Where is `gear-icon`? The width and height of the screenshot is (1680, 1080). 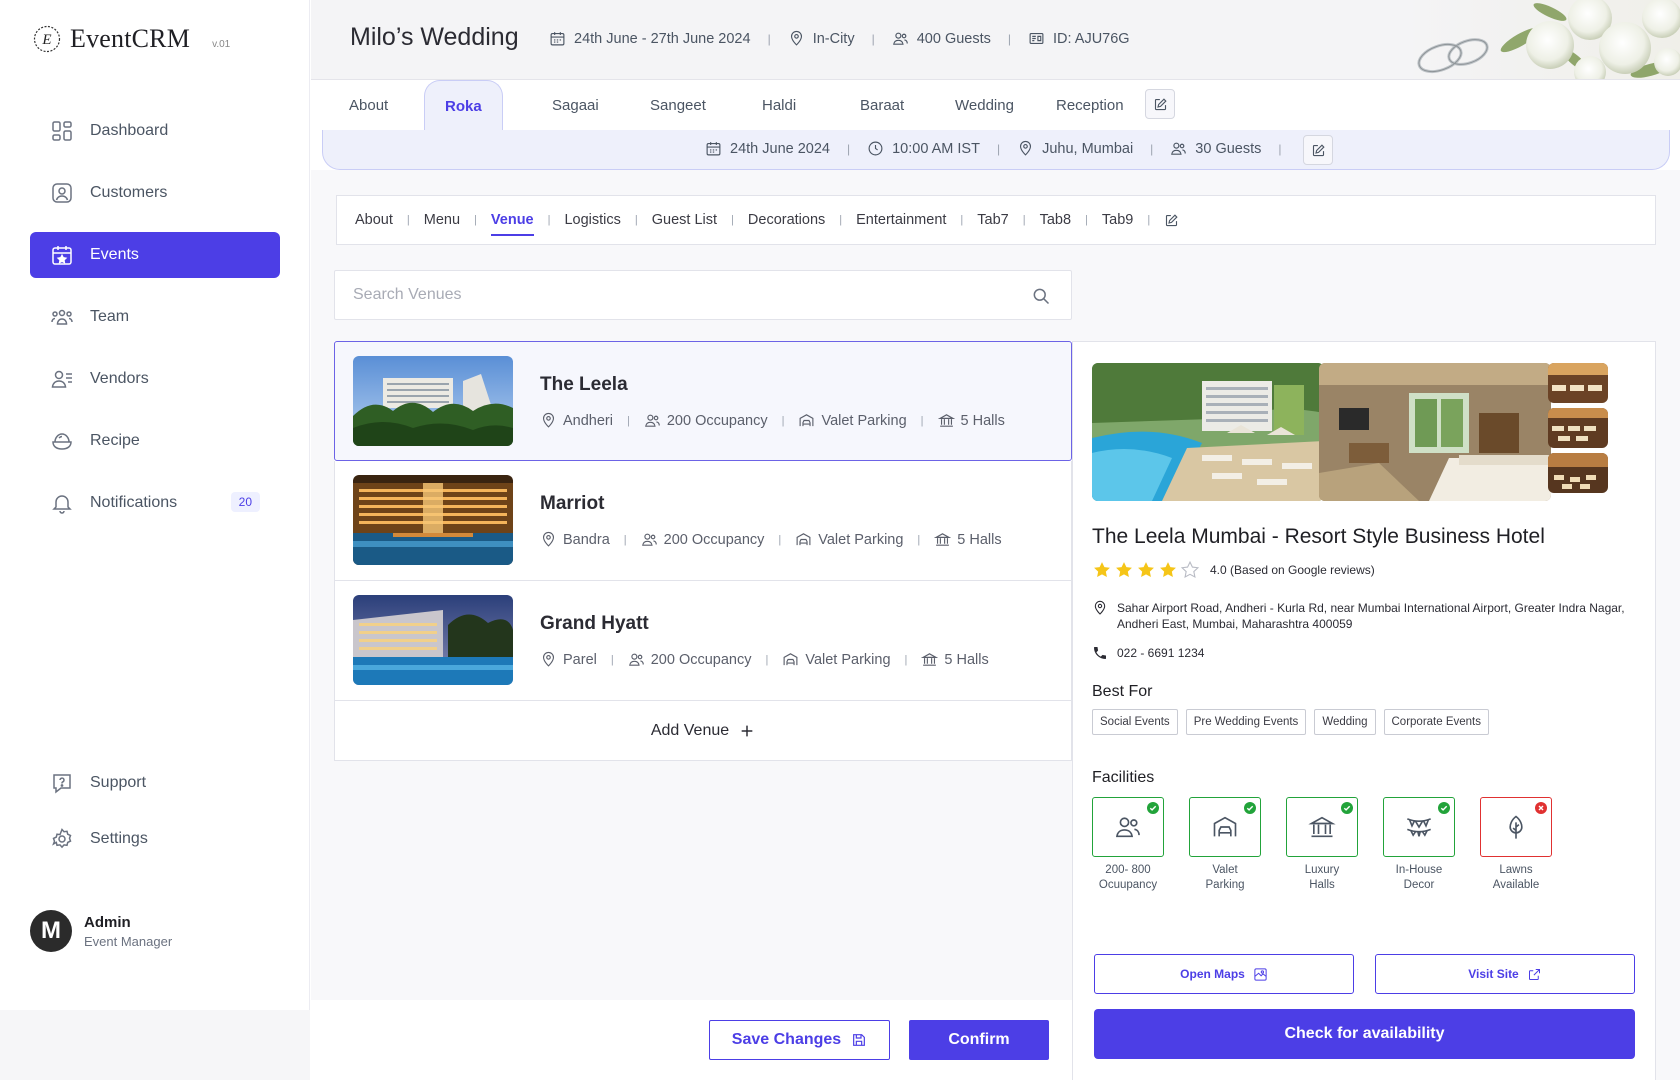
gear-icon is located at coordinates (62, 838).